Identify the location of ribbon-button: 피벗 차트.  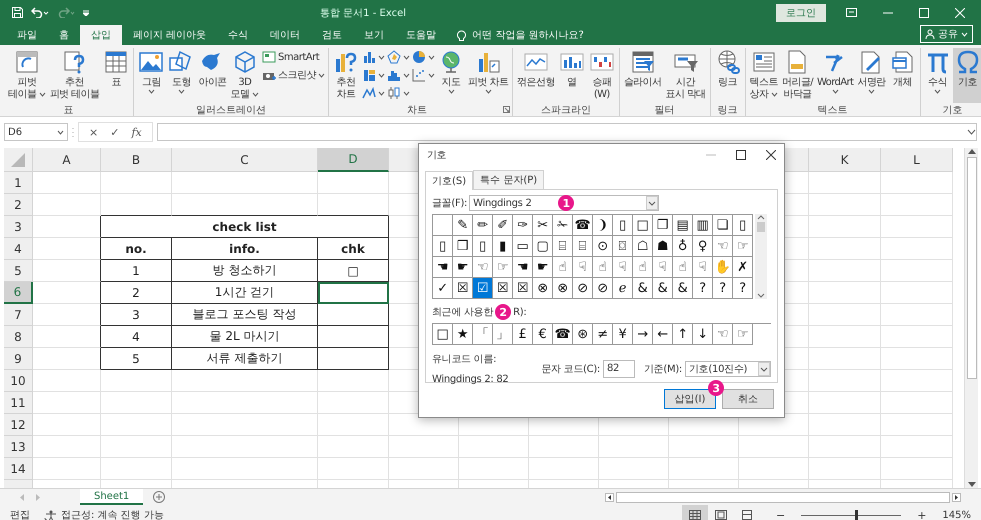
(488, 75).